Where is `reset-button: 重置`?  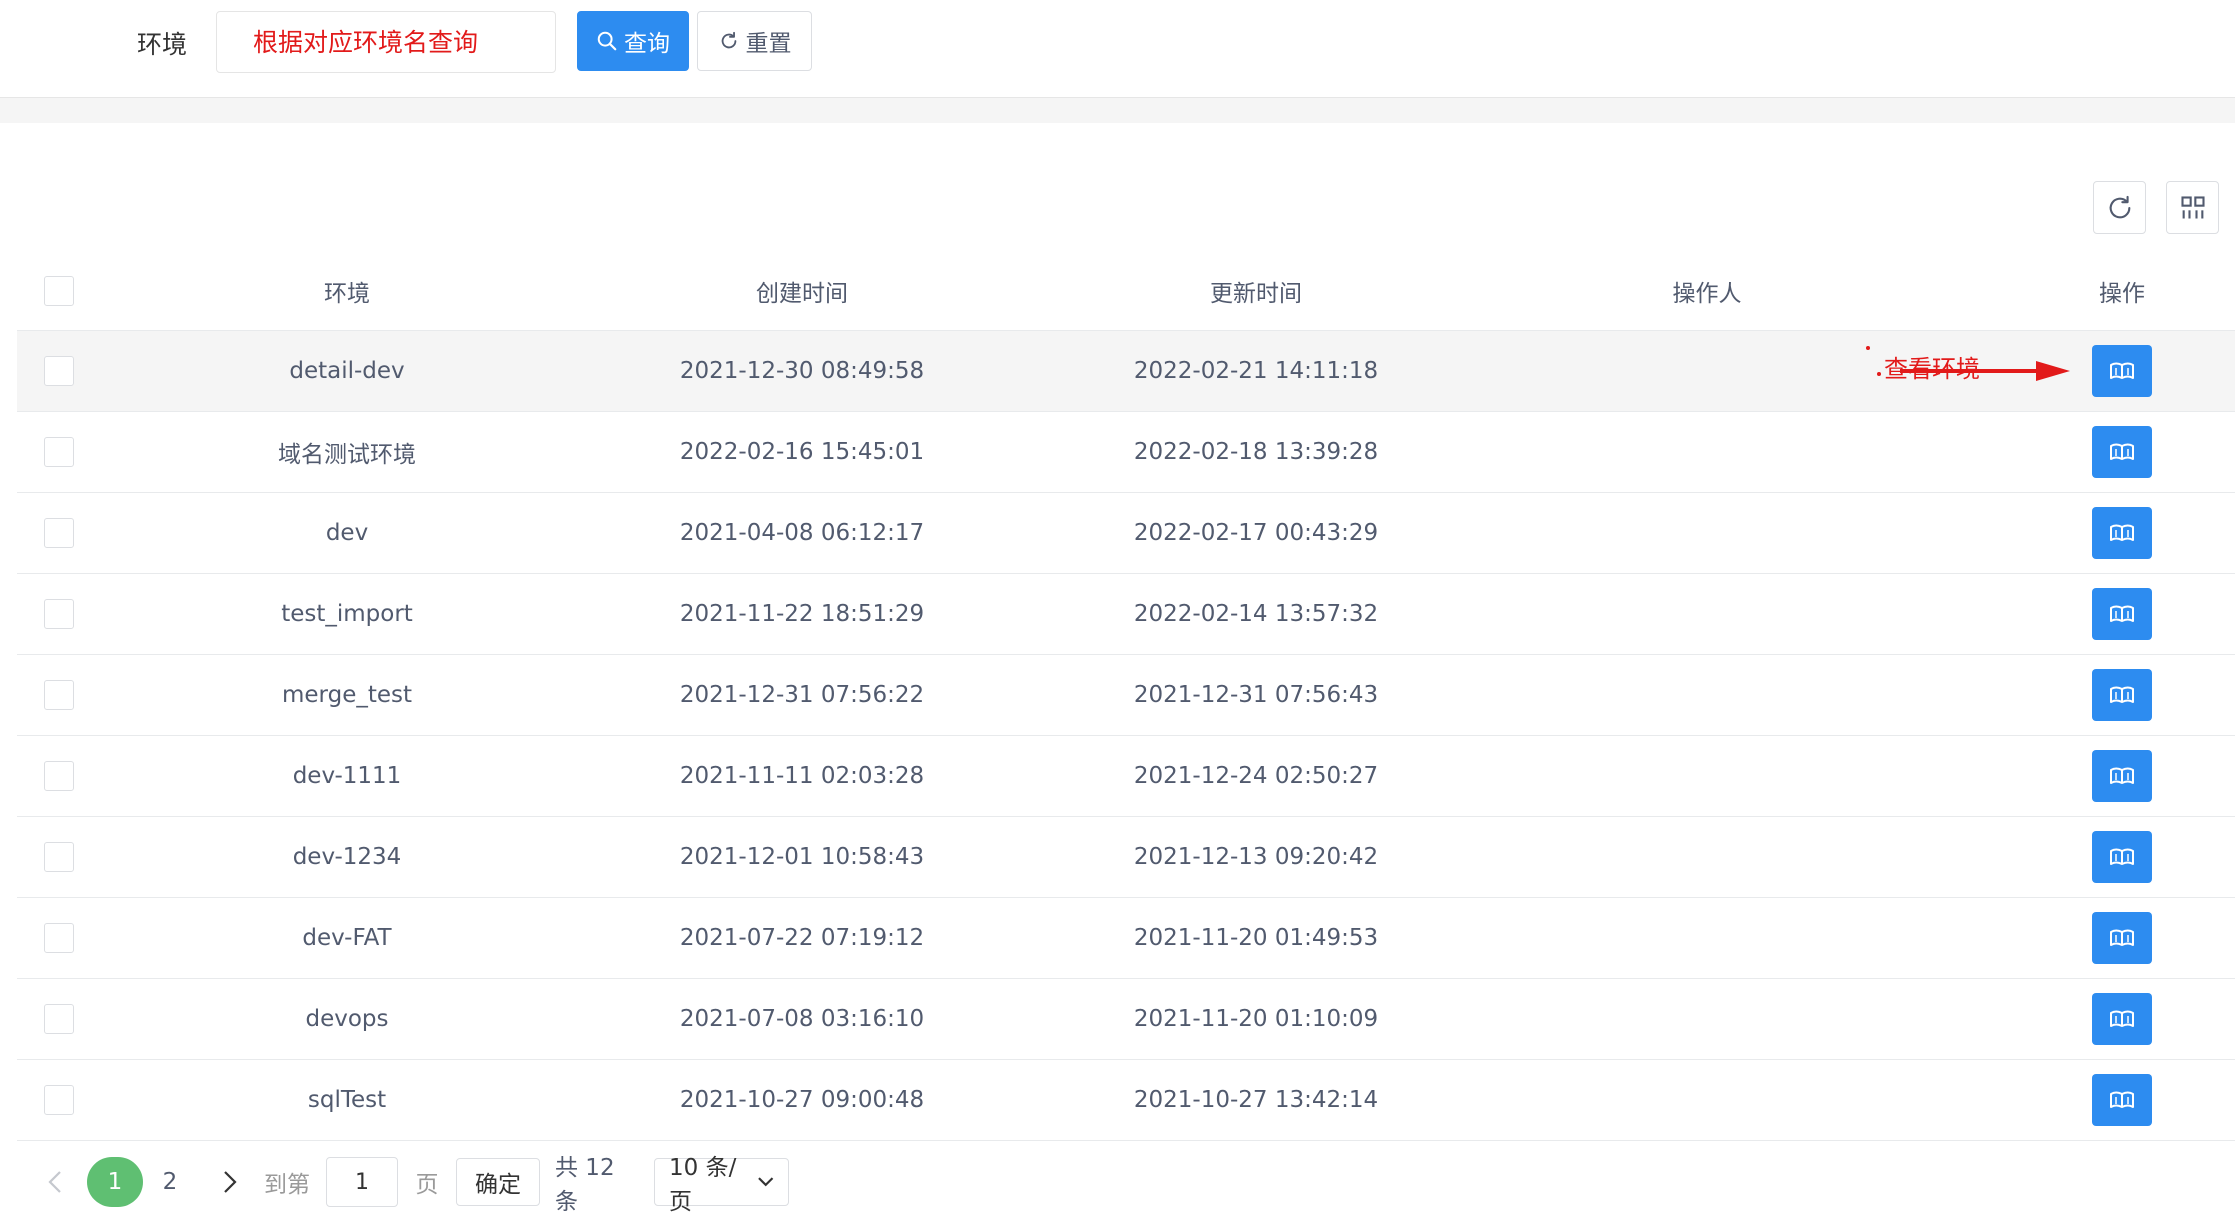
reset-button: 重置 is located at coordinates (754, 41).